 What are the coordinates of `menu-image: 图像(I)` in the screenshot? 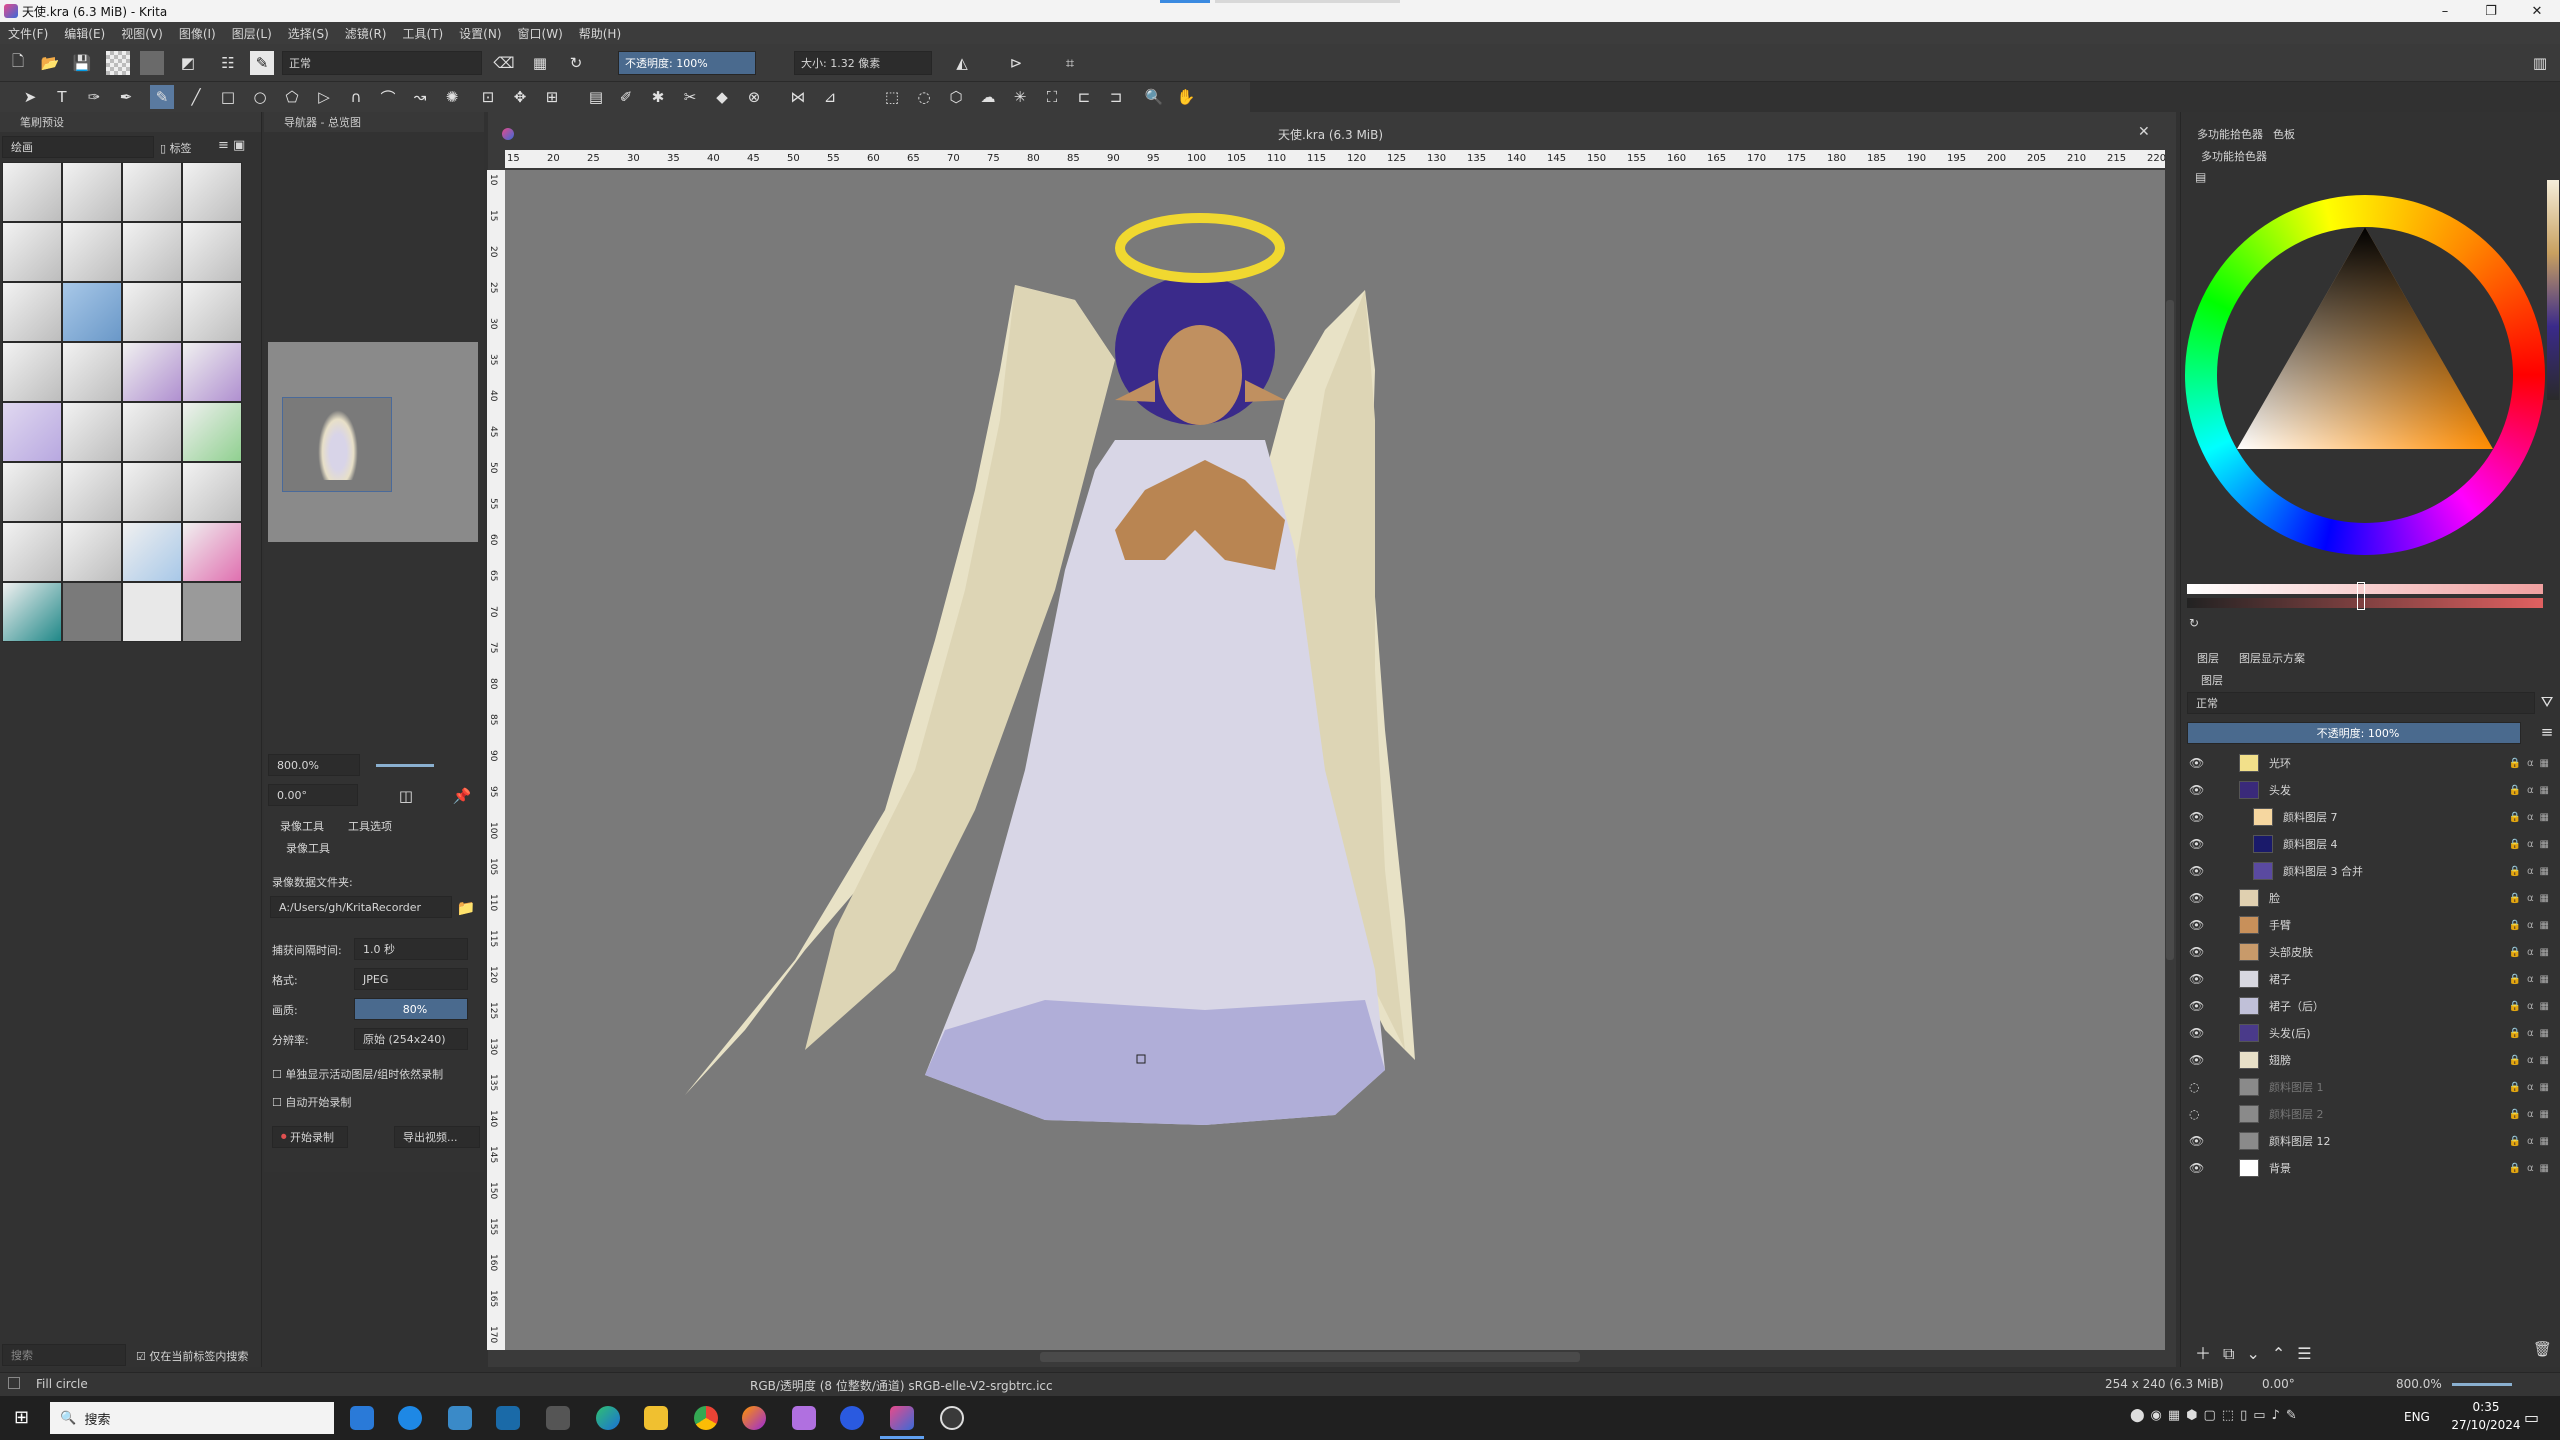 It's located at (197, 33).